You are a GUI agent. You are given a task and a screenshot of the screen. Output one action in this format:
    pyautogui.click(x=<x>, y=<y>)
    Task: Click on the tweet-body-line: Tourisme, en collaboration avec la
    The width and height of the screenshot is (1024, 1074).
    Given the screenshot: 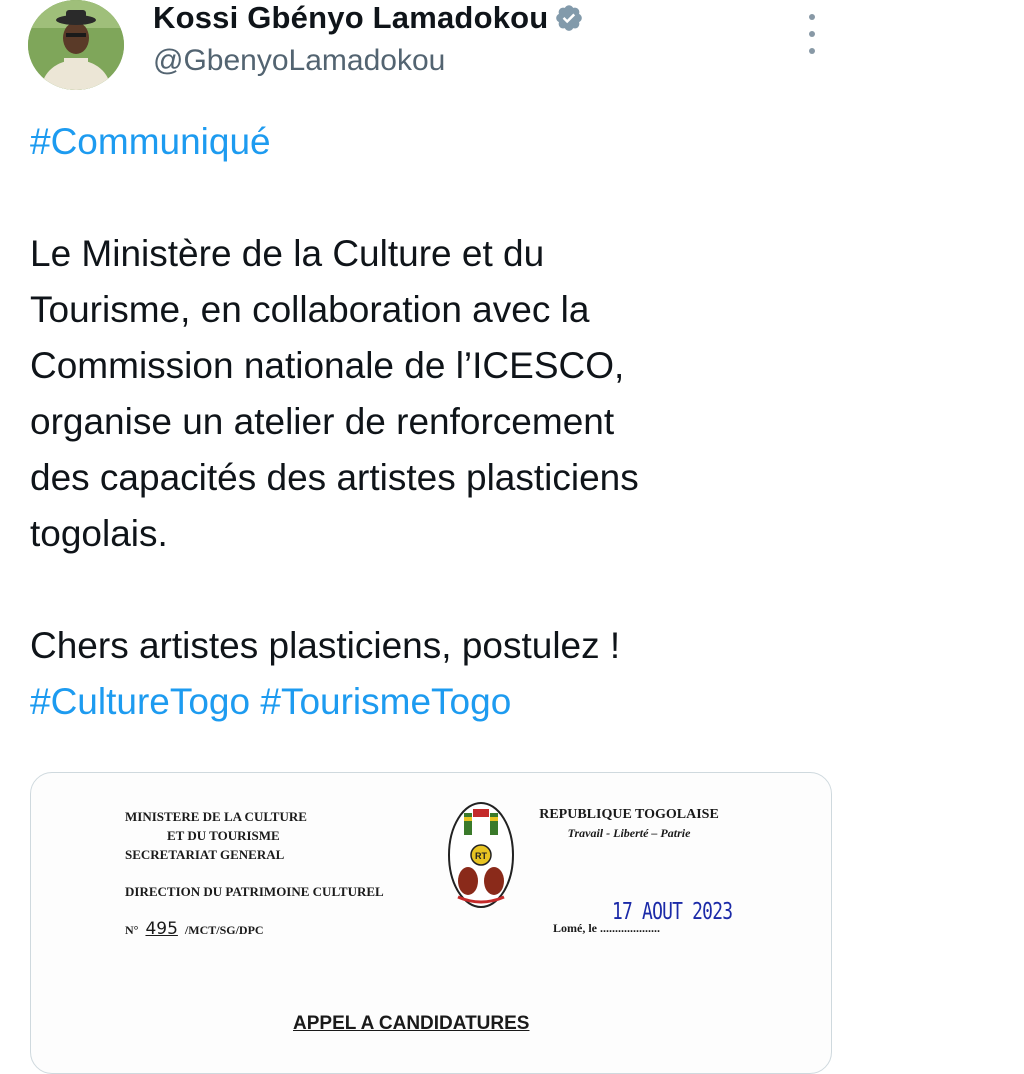 What is the action you would take?
    pyautogui.click(x=310, y=309)
    